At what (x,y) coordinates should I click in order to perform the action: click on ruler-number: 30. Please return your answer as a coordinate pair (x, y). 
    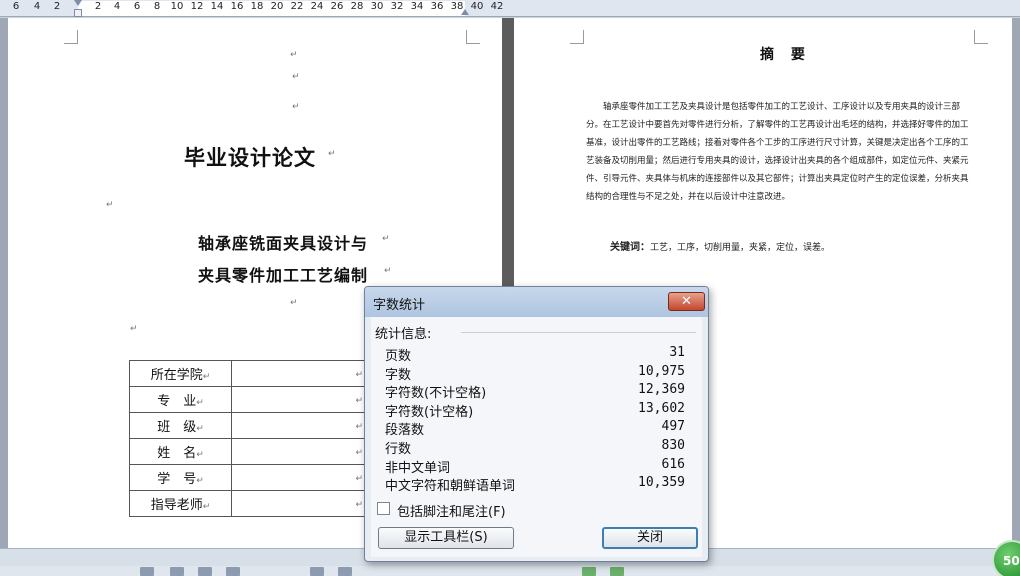
    Looking at the image, I should click on (377, 6).